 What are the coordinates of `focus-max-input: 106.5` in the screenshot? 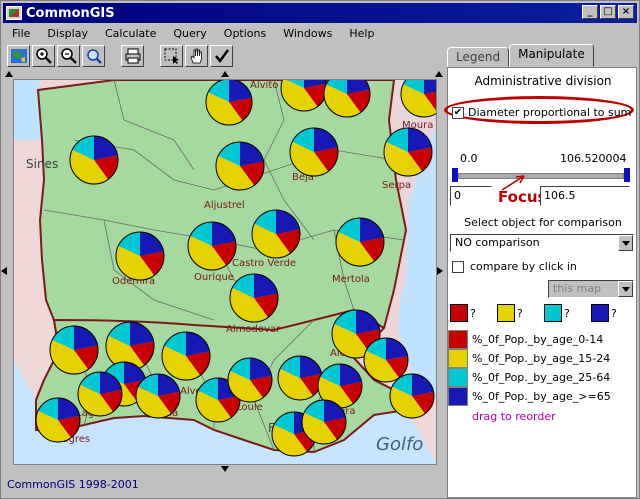 It's located at (585, 196).